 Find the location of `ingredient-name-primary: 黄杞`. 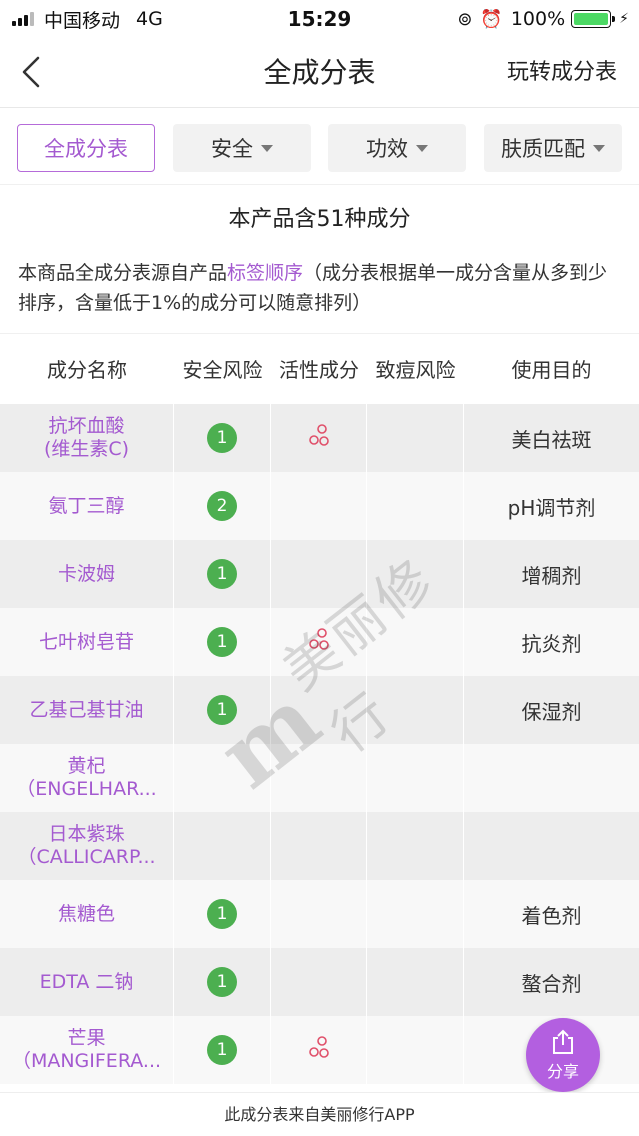

ingredient-name-primary: 黄杞 is located at coordinates (86, 766).